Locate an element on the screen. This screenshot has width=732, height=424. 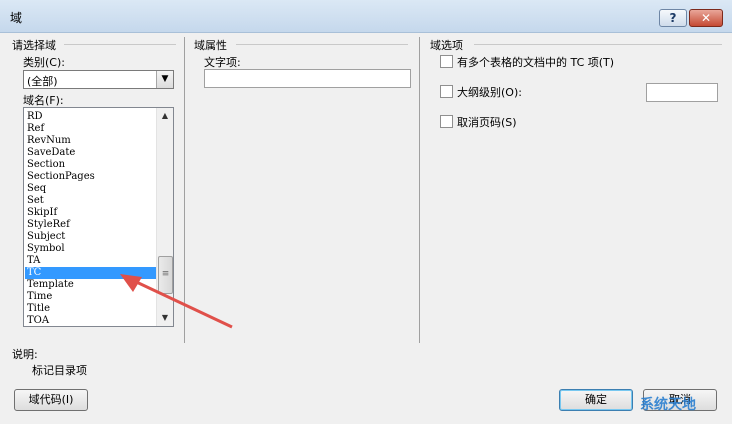
list-item: SaveDate is located at coordinates (90, 153).